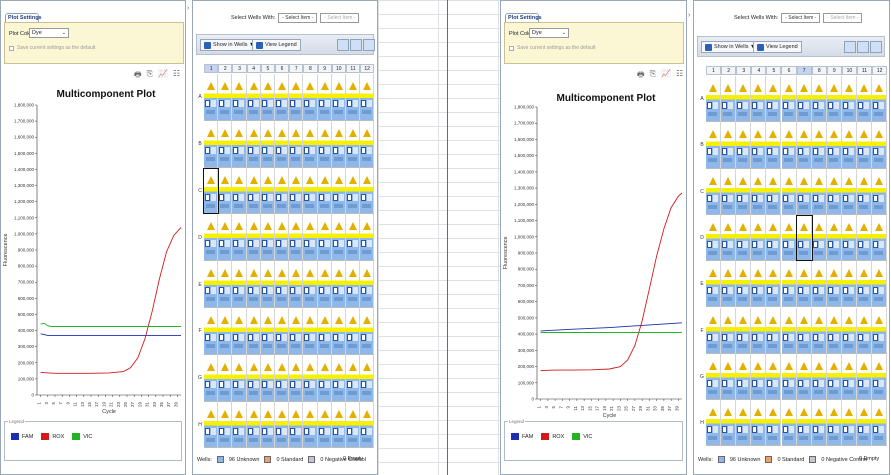  I want to click on column-header: 4, so click(759, 70).